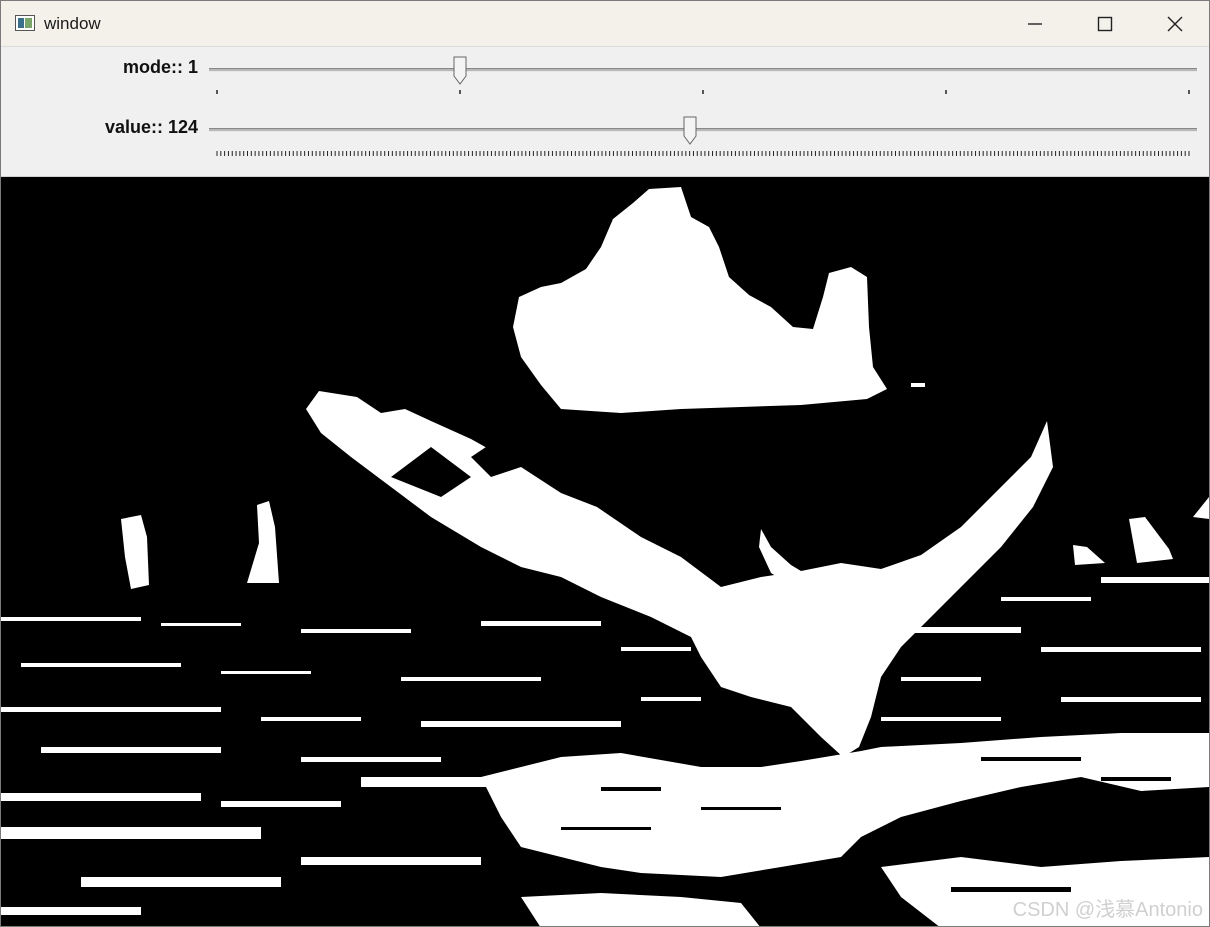 This screenshot has width=1210, height=927. Describe the element at coordinates (703, 153) in the screenshot. I see `value-trackbar-ticks` at that location.